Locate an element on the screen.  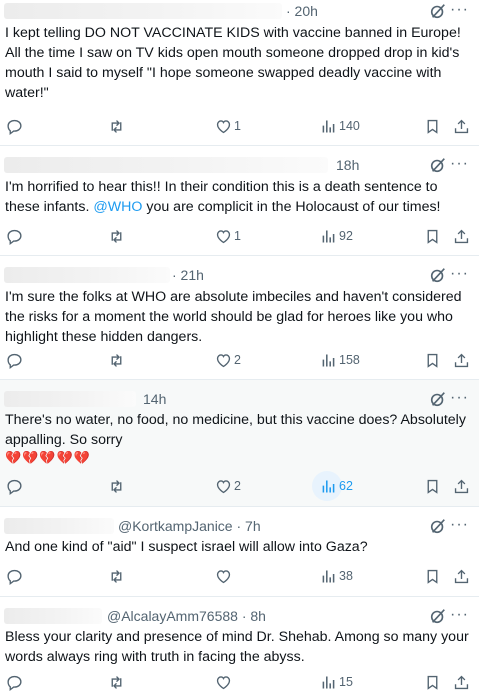
mention-link: @WHO is located at coordinates (117, 207).